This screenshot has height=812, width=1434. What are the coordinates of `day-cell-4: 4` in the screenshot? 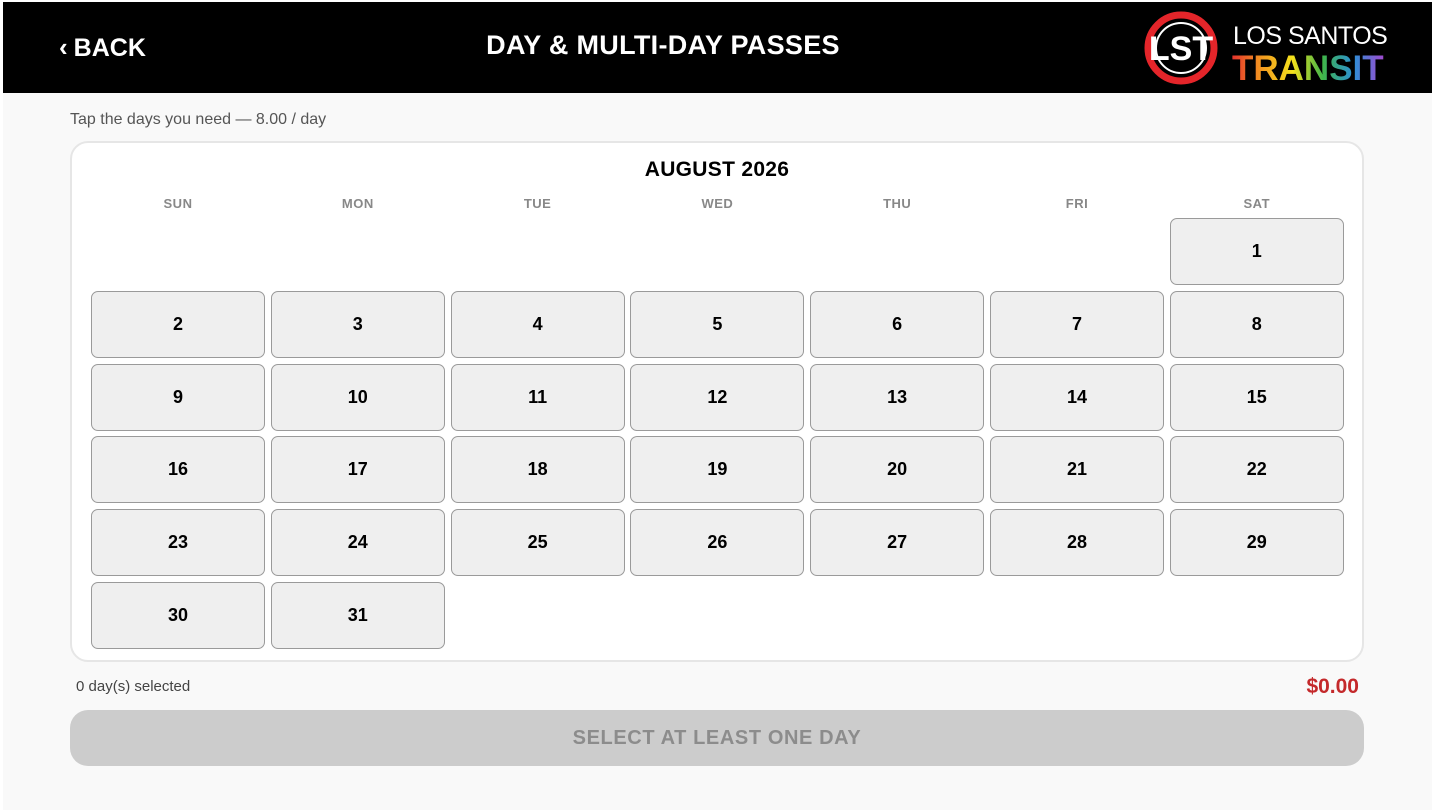 It's located at (537, 324).